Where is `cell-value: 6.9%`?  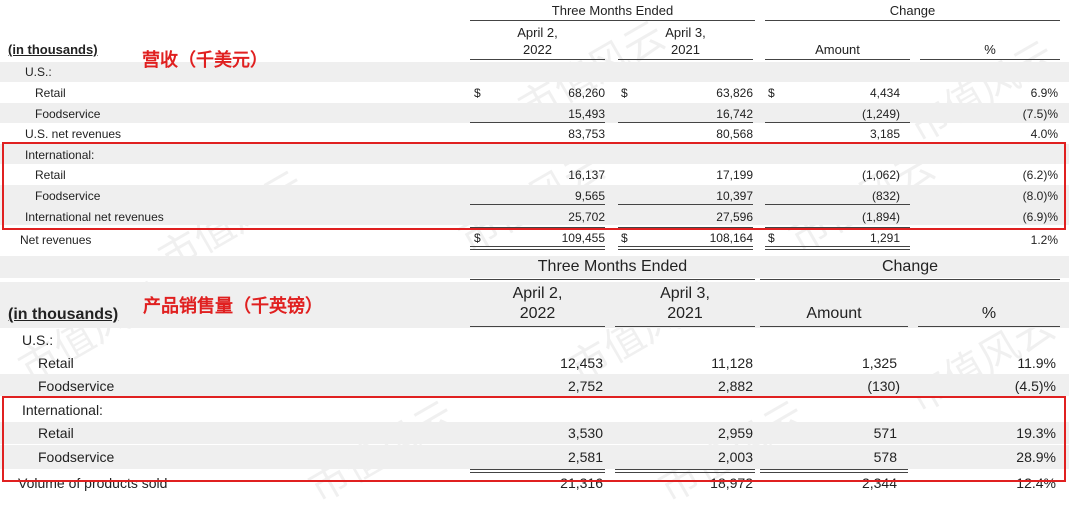
cell-value: 6.9% is located at coordinates (1044, 93).